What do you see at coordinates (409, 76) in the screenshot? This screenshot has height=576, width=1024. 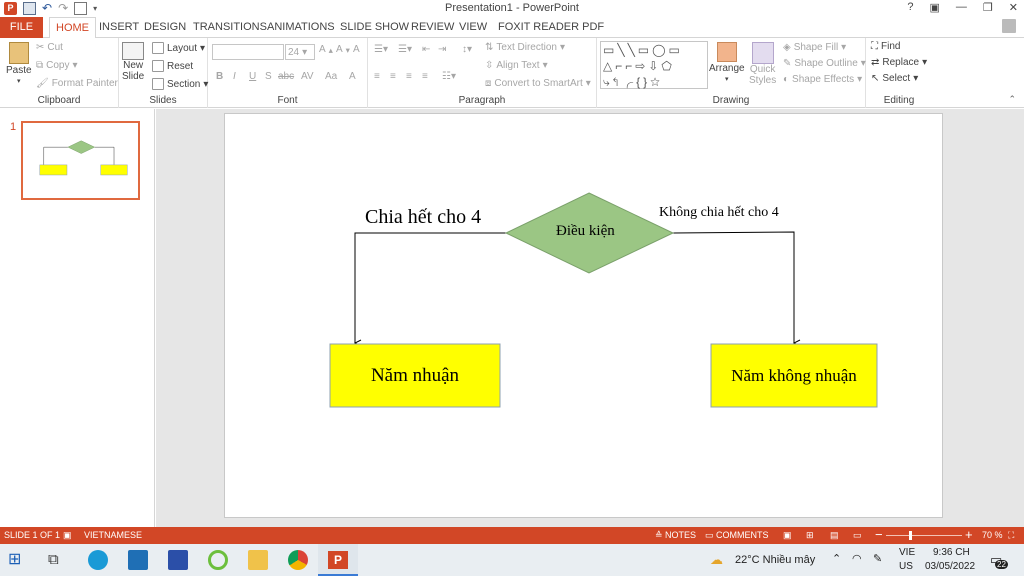 I see `align-right-icon: ≡` at bounding box center [409, 76].